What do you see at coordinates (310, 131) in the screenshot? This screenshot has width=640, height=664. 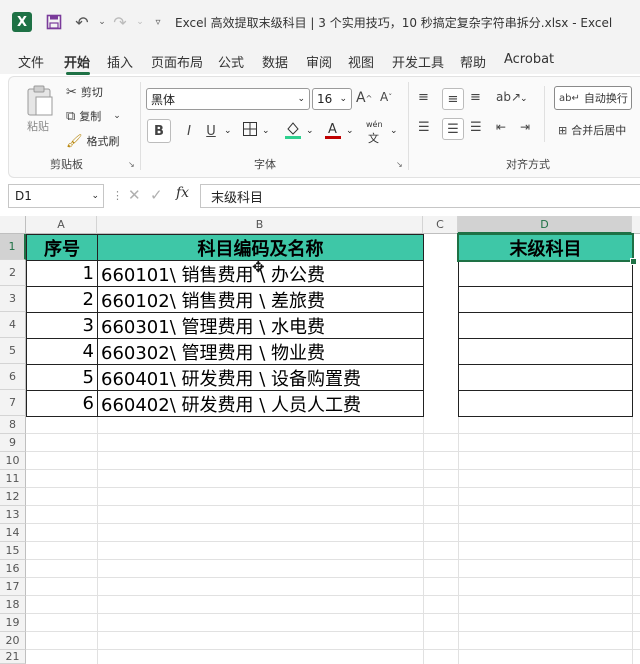 I see `fill-color-dropdown-icon: ⌄` at bounding box center [310, 131].